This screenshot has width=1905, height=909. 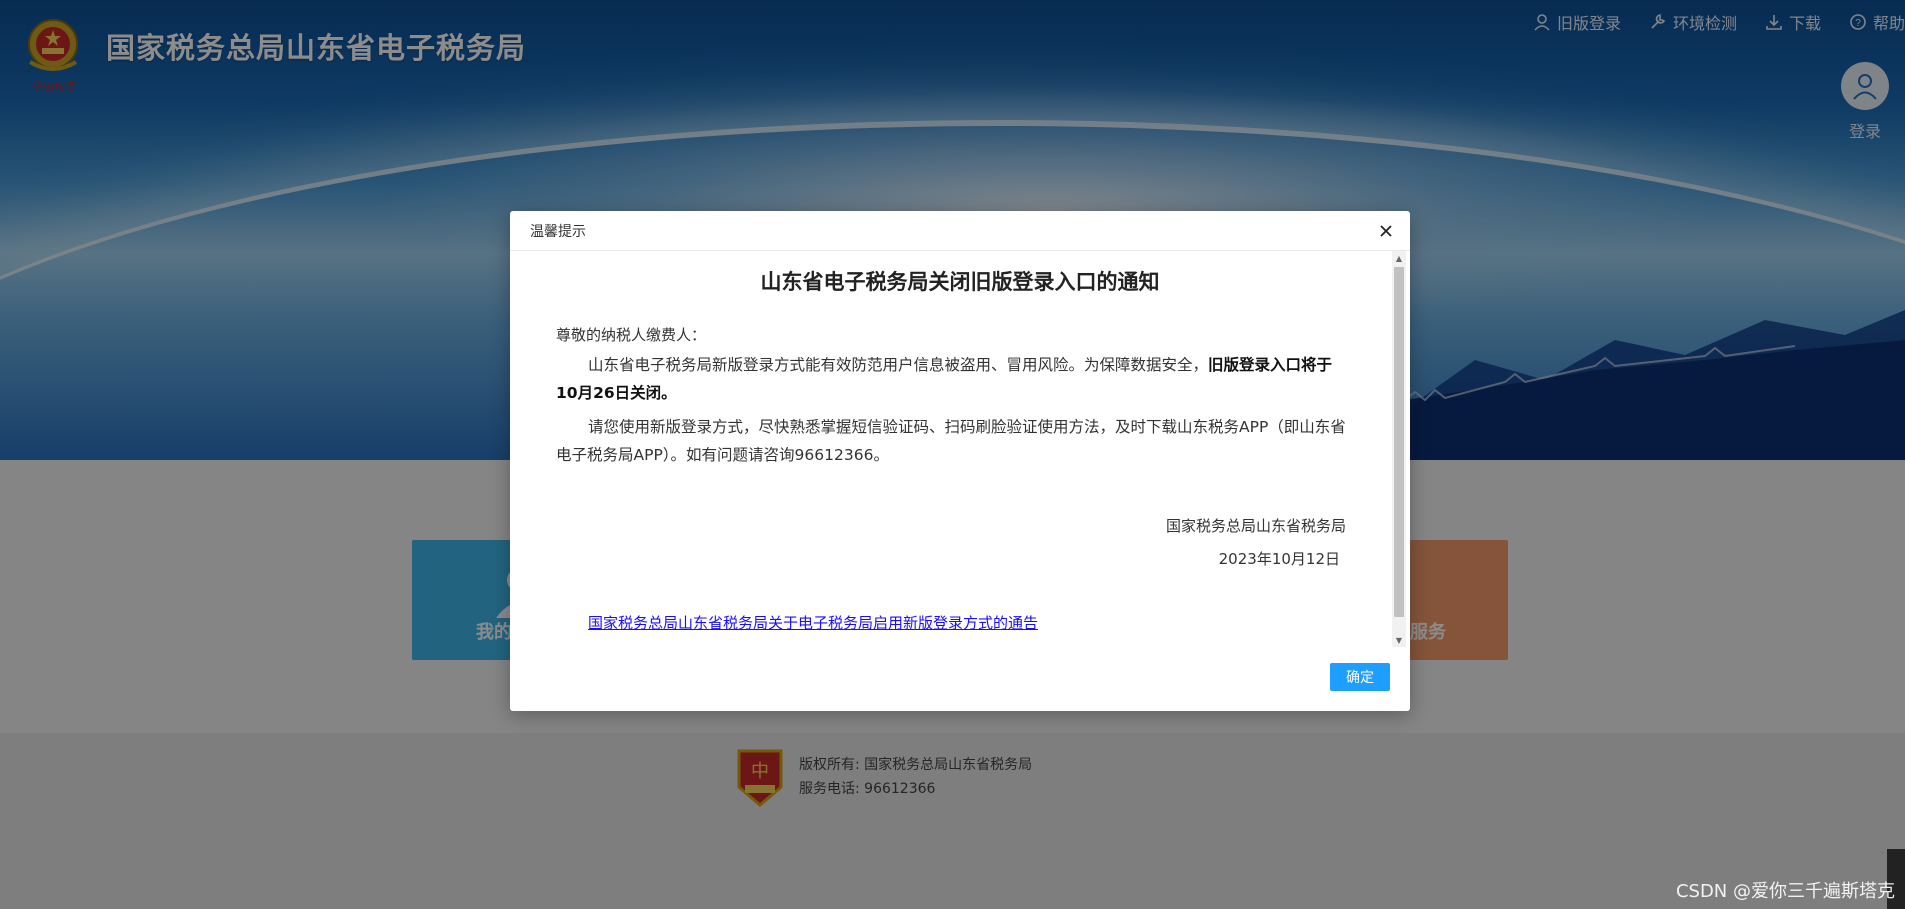 What do you see at coordinates (558, 231) in the screenshot?
I see `dialog-title: 温馨提示` at bounding box center [558, 231].